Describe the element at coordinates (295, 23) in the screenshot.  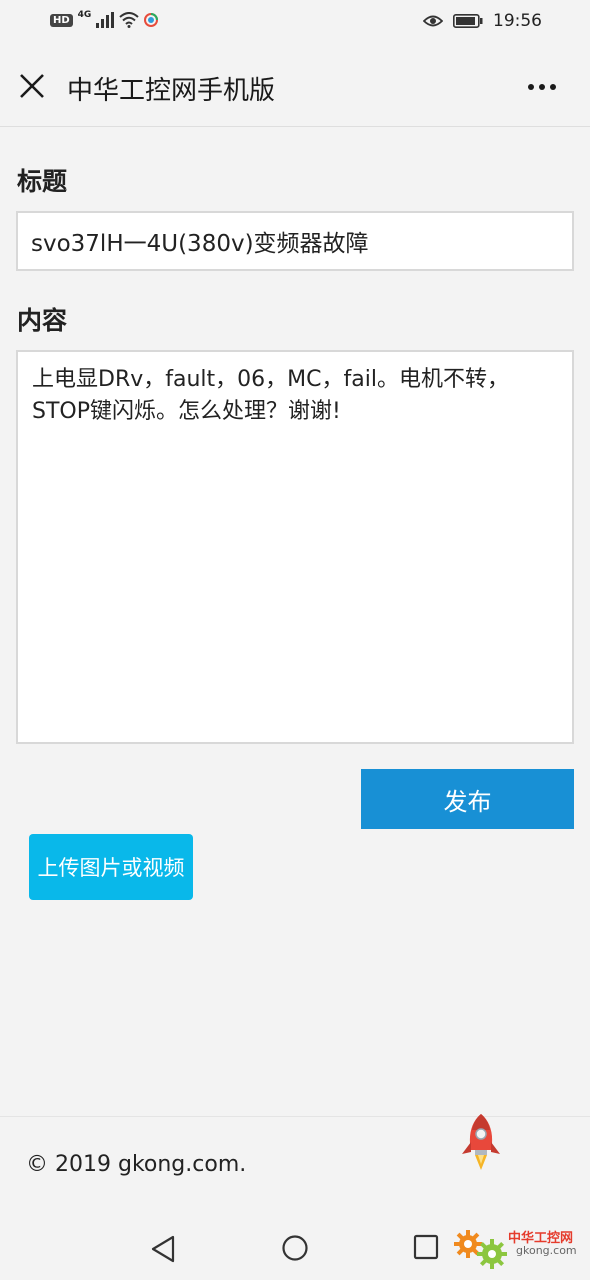
I see `status-bar: HD 4G 19:56` at that location.